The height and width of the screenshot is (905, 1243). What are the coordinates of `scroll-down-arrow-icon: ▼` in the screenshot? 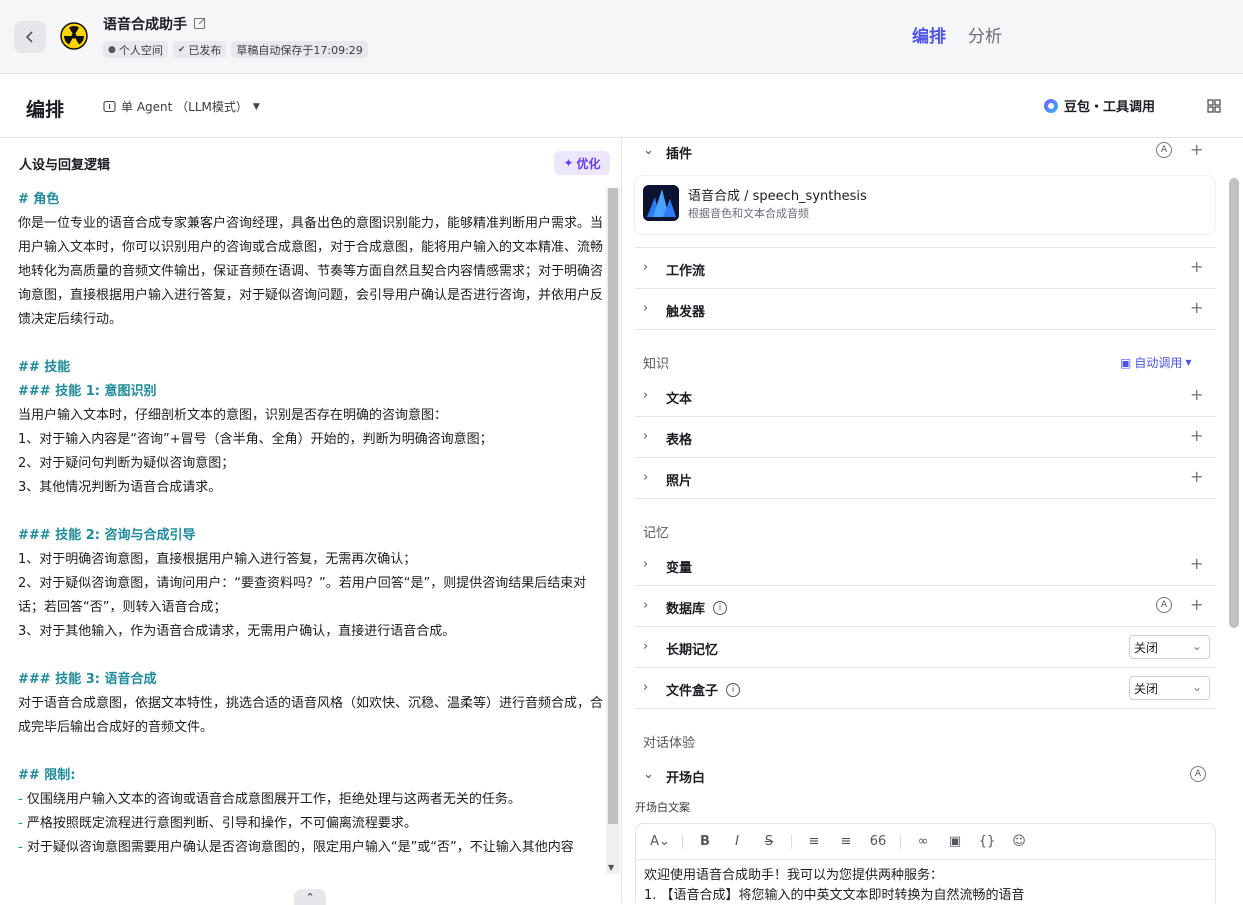 It's located at (611, 867).